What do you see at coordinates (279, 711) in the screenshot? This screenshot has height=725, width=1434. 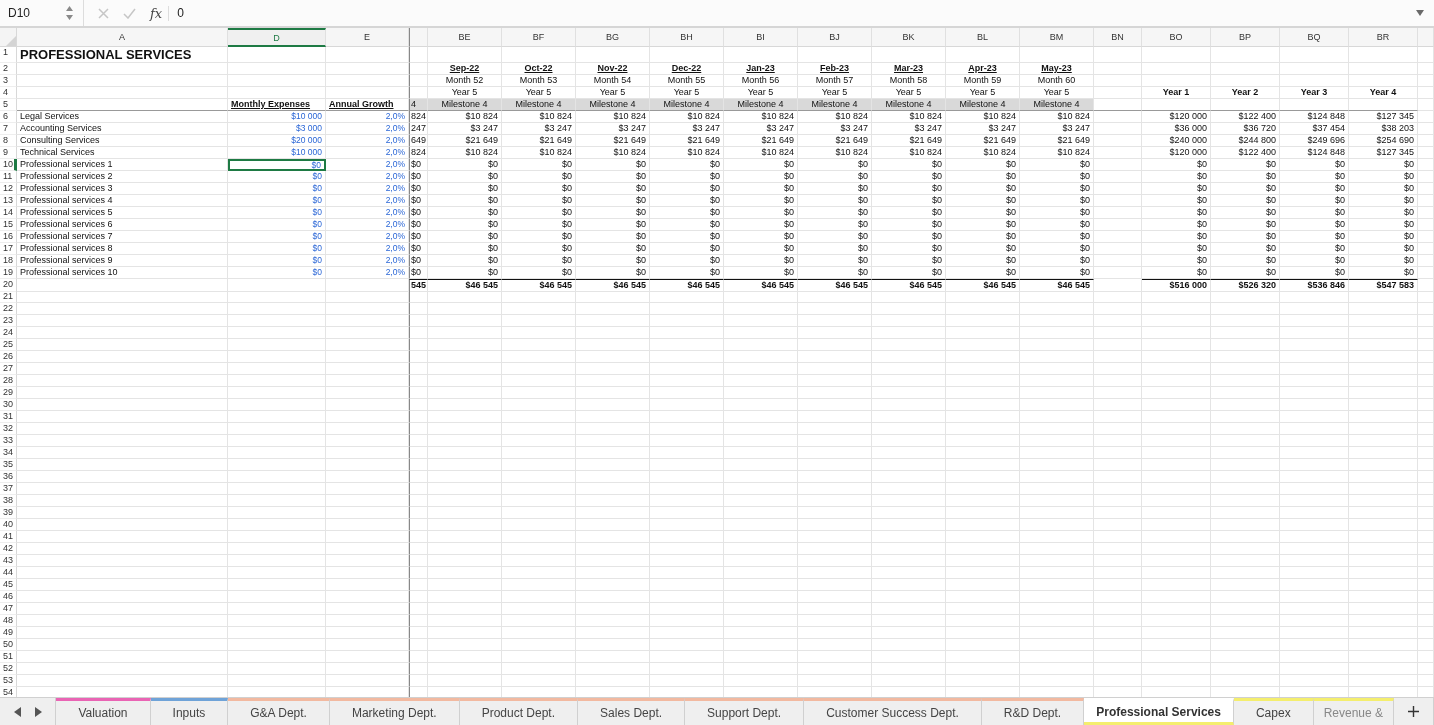 I see `sheet-tab: G&A Dept.` at bounding box center [279, 711].